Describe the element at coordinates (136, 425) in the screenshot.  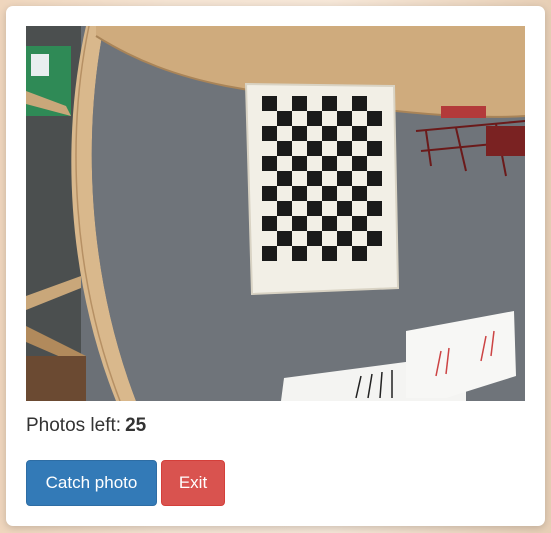
I see `photos-left-count: 25` at that location.